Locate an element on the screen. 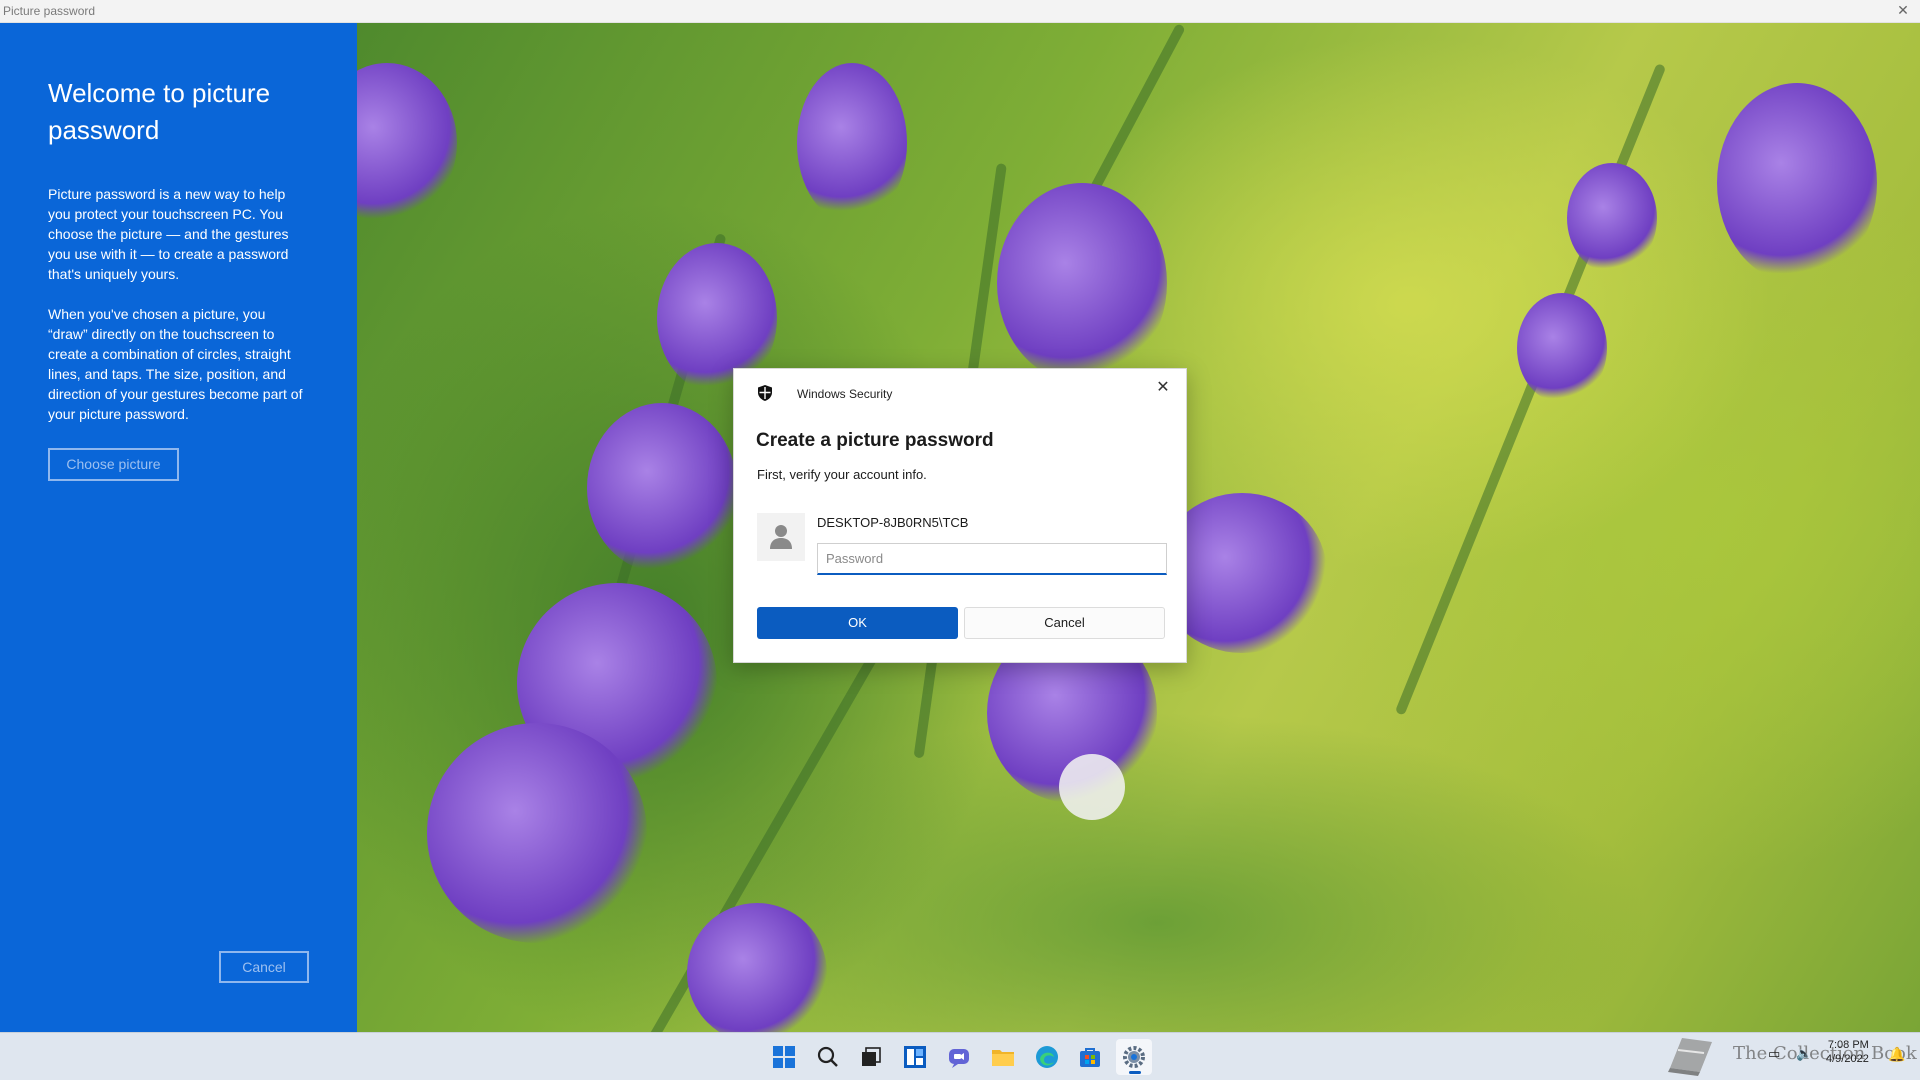 Image resolution: width=1920 pixels, height=1080 pixels. dialog-title: Windows Security is located at coordinates (845, 394).